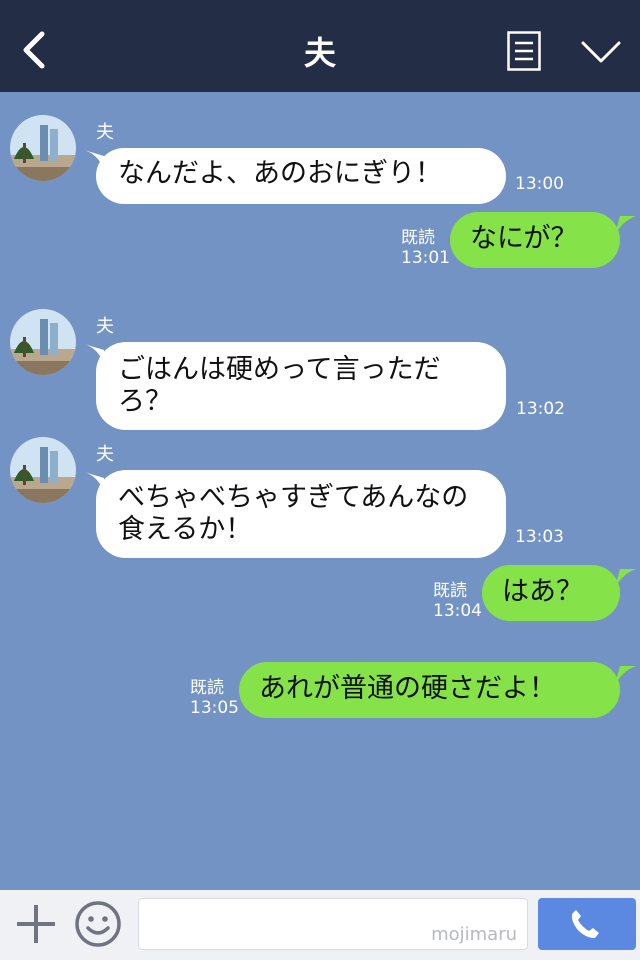  Describe the element at coordinates (36, 924) in the screenshot. I see `plus-icon` at that location.